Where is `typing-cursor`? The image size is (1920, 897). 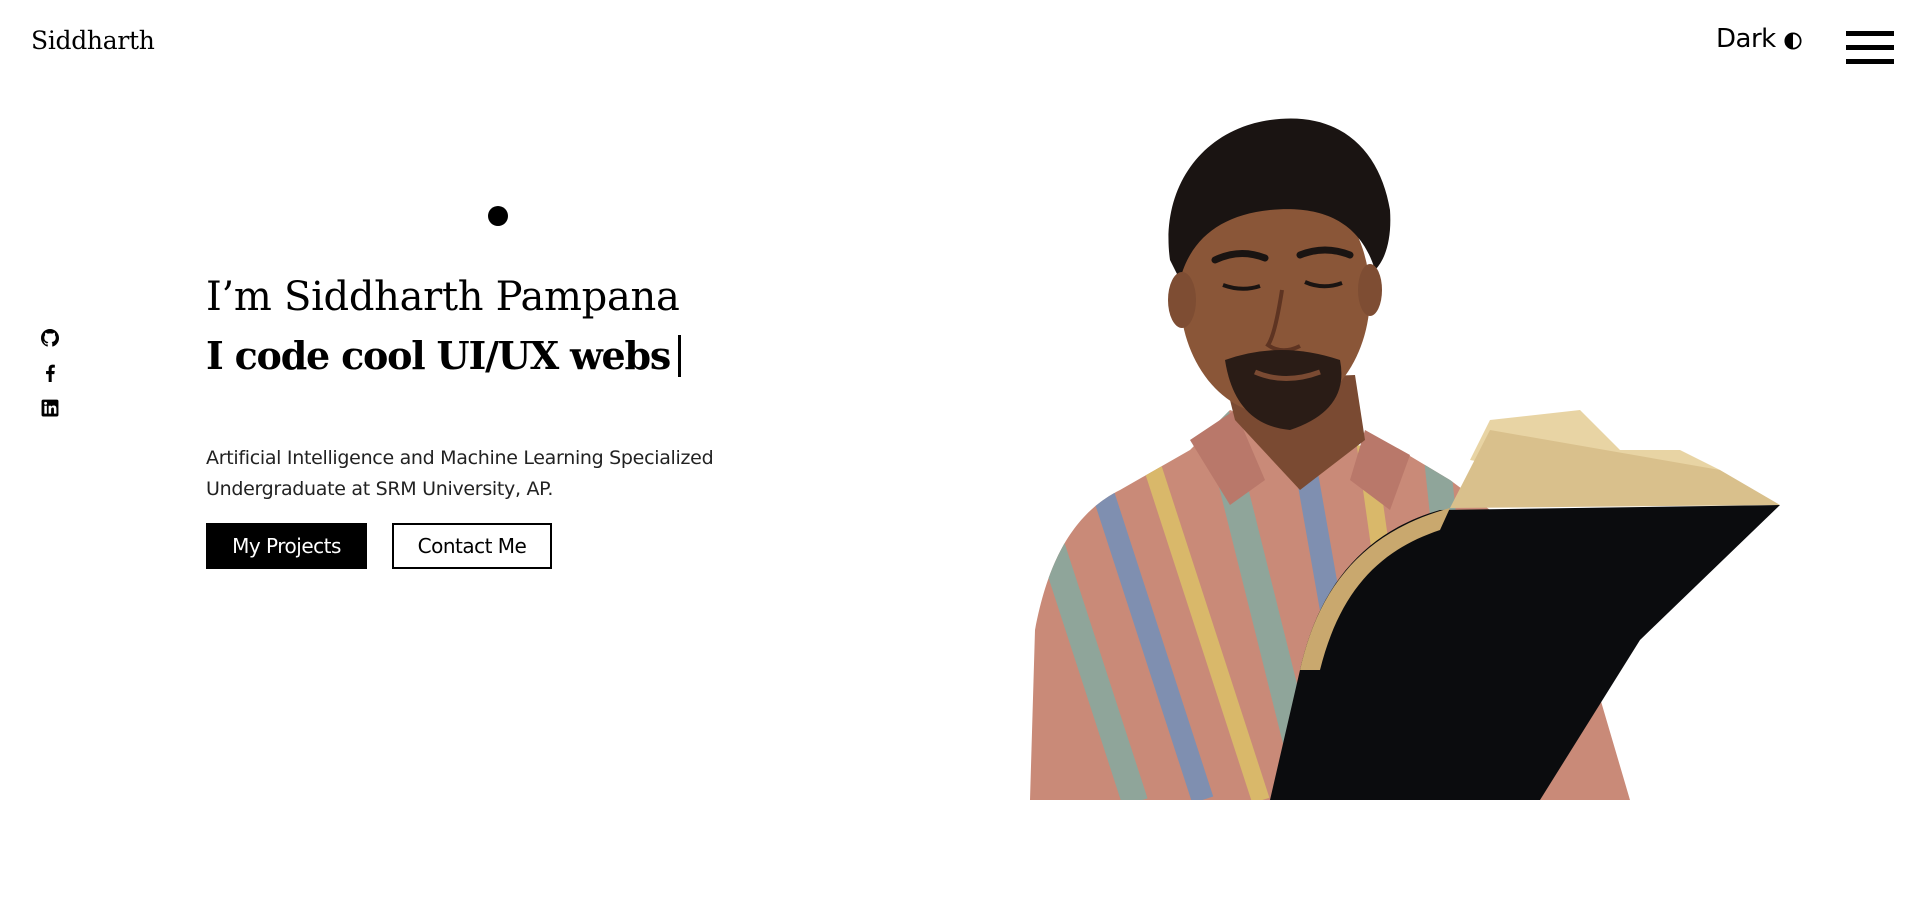
typing-cursor is located at coordinates (680, 355).